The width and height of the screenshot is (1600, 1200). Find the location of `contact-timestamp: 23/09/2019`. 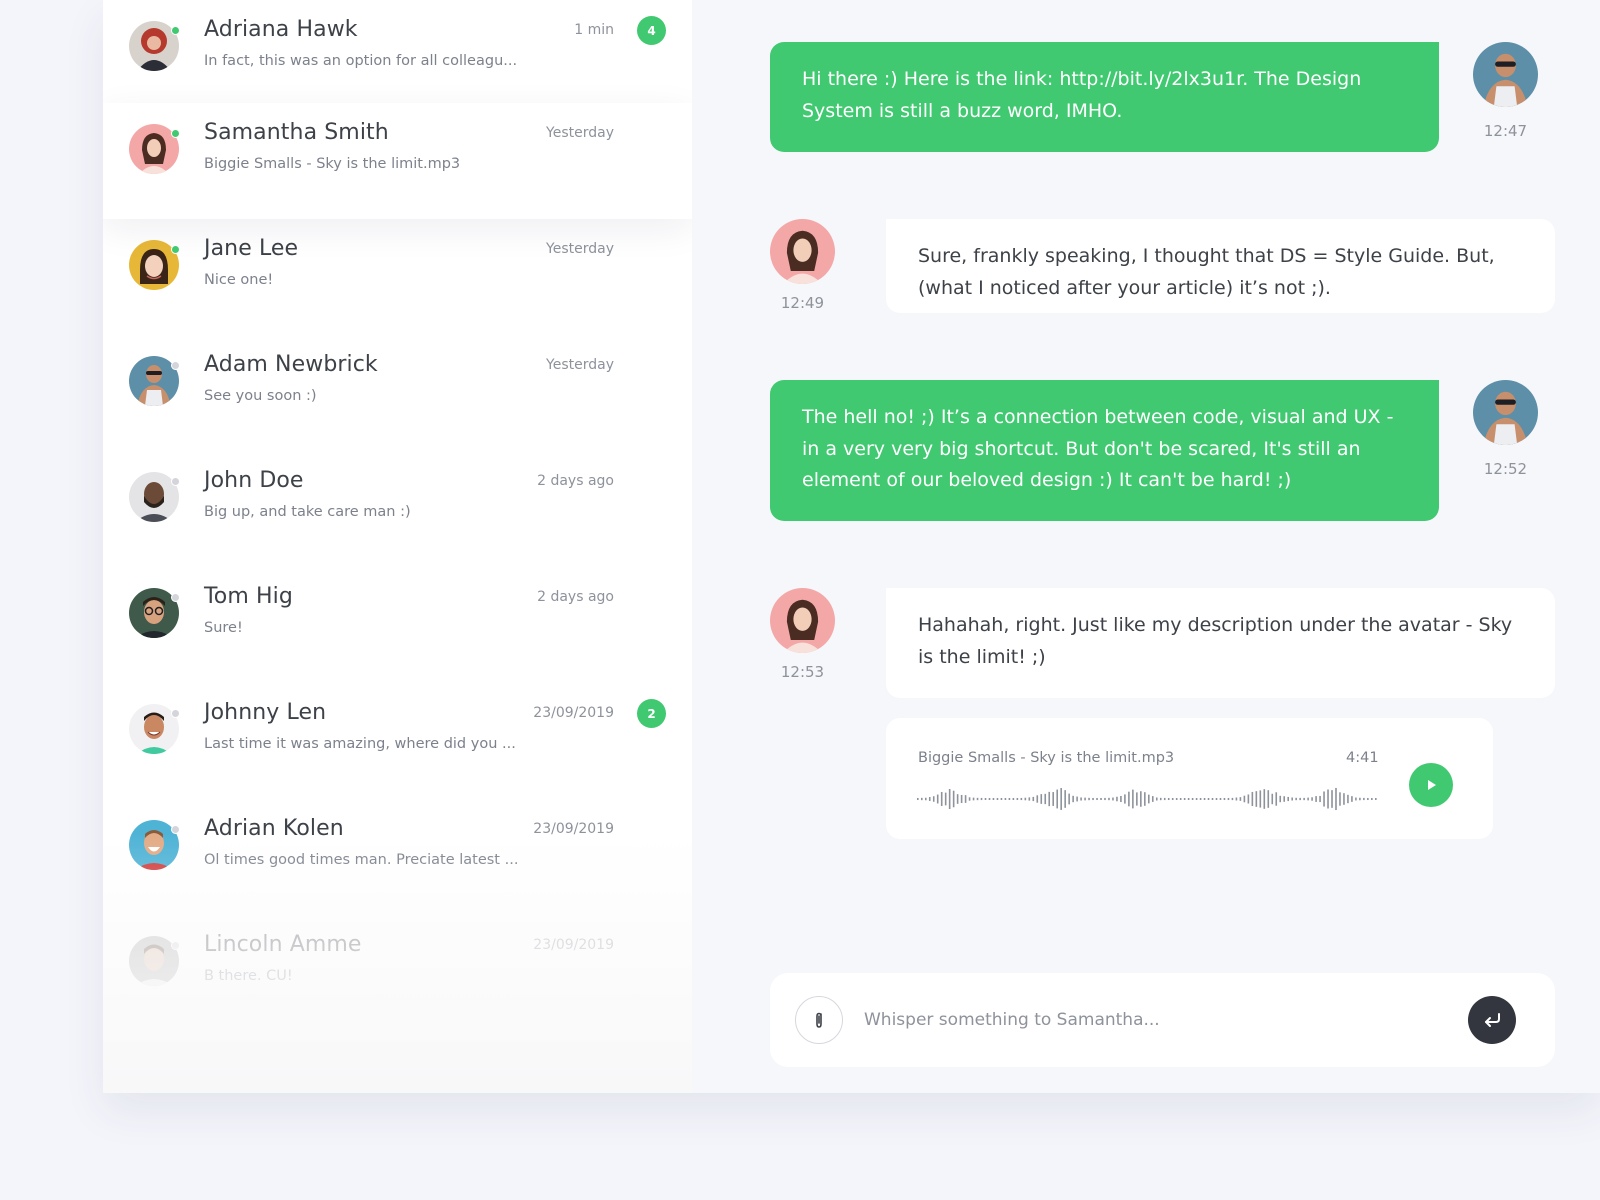

contact-timestamp: 23/09/2019 is located at coordinates (573, 945).